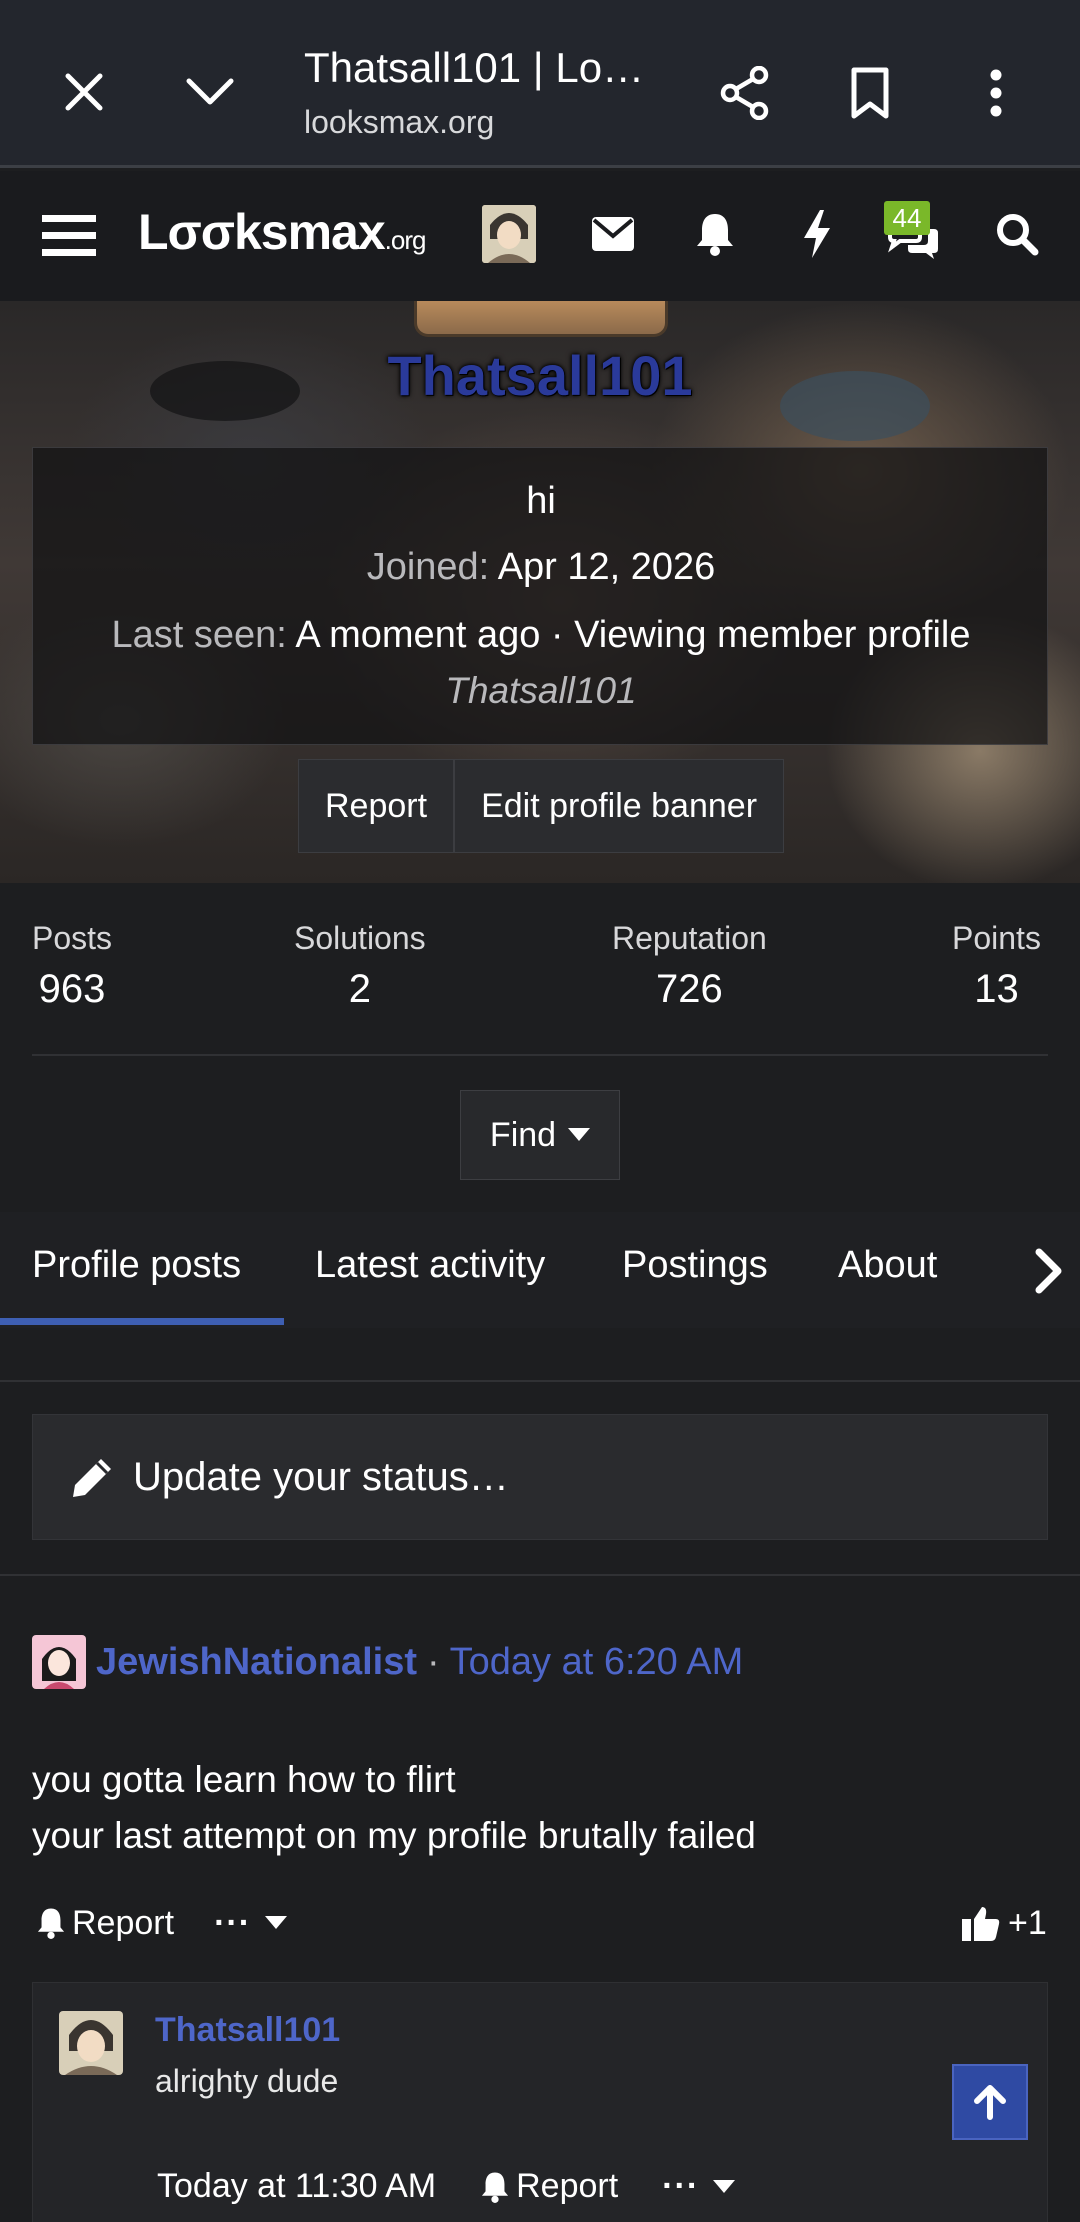  What do you see at coordinates (870, 93) in the screenshot?
I see `bookmark-icon` at bounding box center [870, 93].